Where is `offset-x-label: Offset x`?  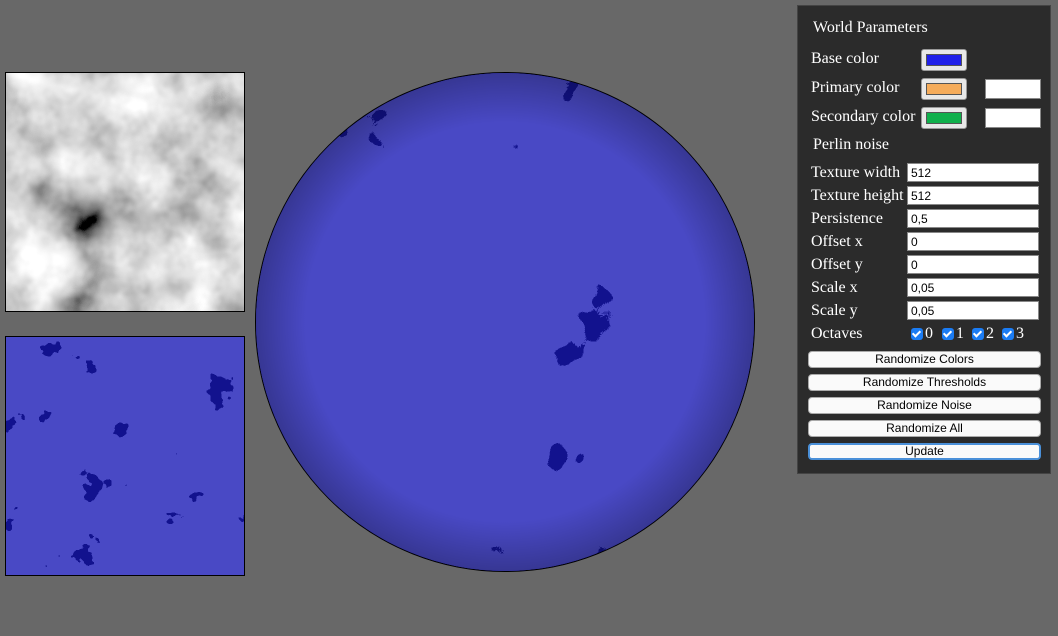
offset-x-label: Offset x is located at coordinates (837, 241).